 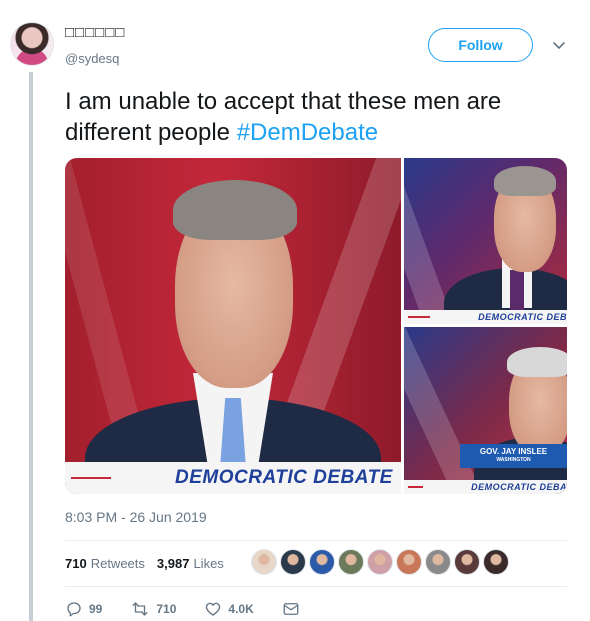 I want to click on lower-third-top-right: DEMOCRATIC DEB, so click(x=485, y=317).